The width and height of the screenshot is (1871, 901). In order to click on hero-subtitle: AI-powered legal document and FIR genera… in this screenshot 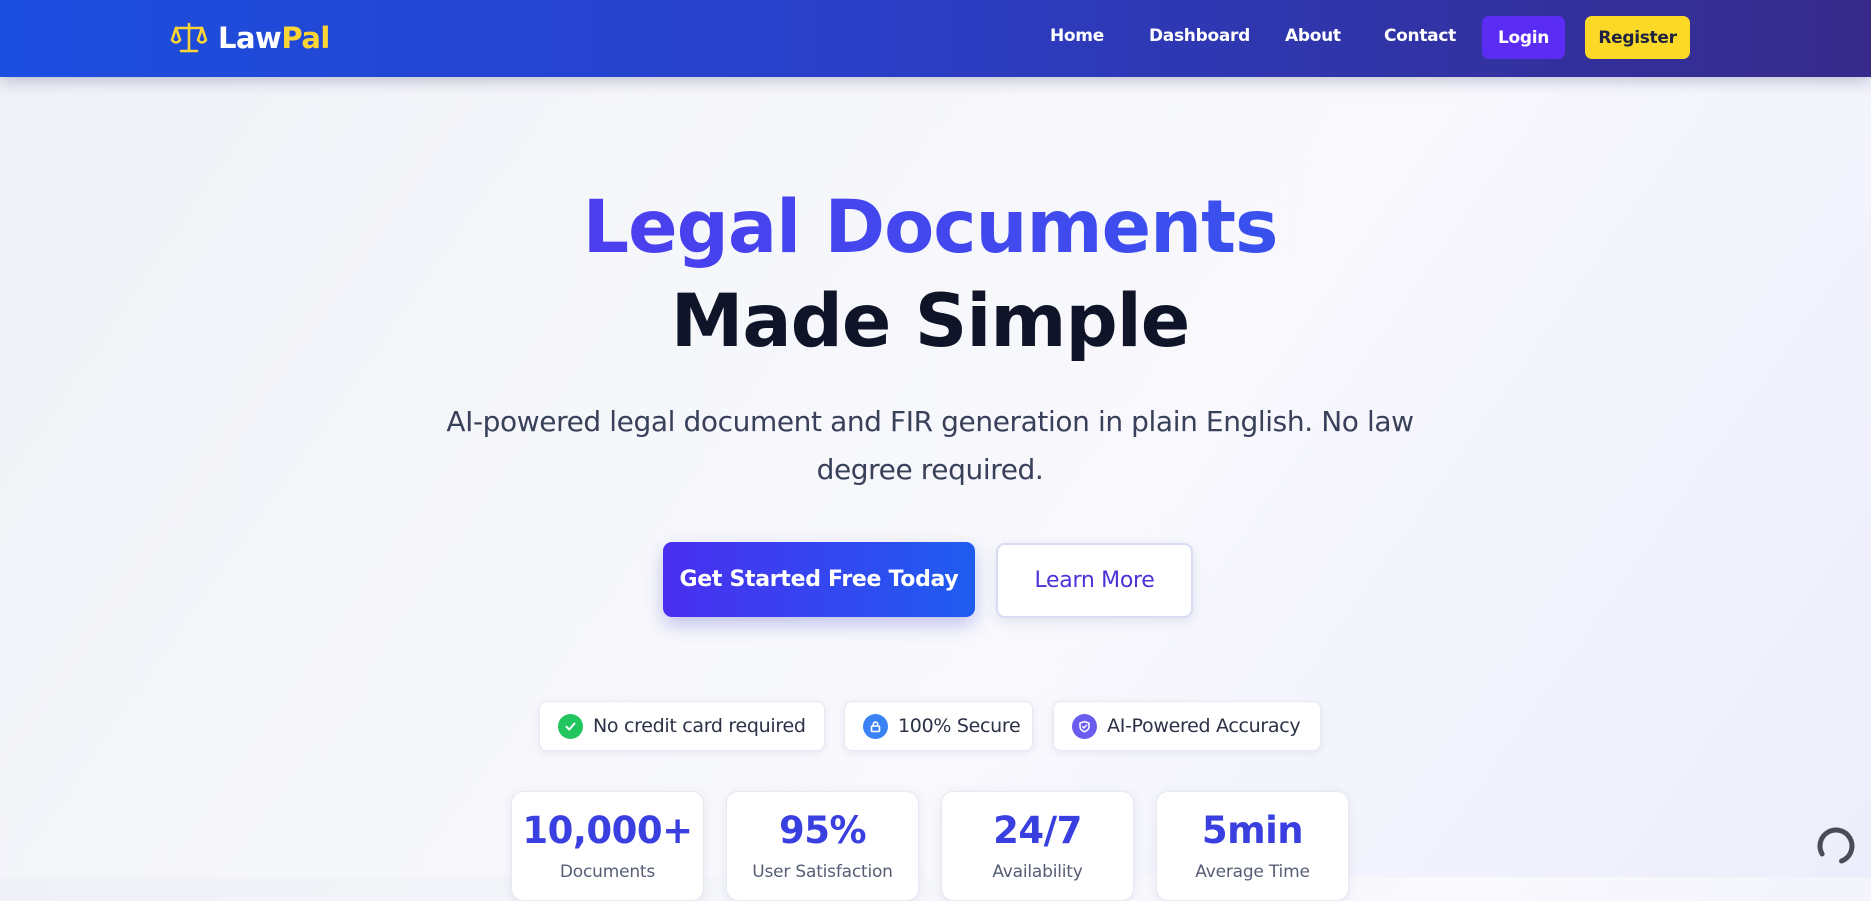, I will do `click(930, 446)`.